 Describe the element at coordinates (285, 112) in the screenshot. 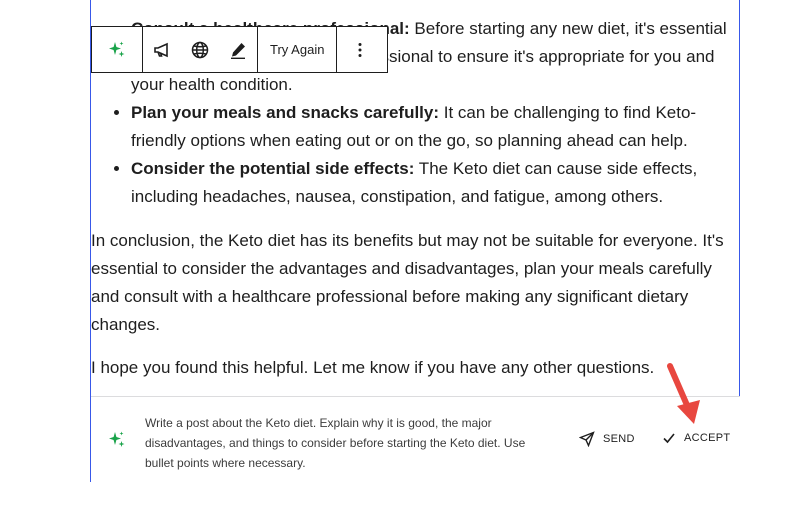

I see `list-item-bold: Plan your meals and snacks carefully:` at that location.